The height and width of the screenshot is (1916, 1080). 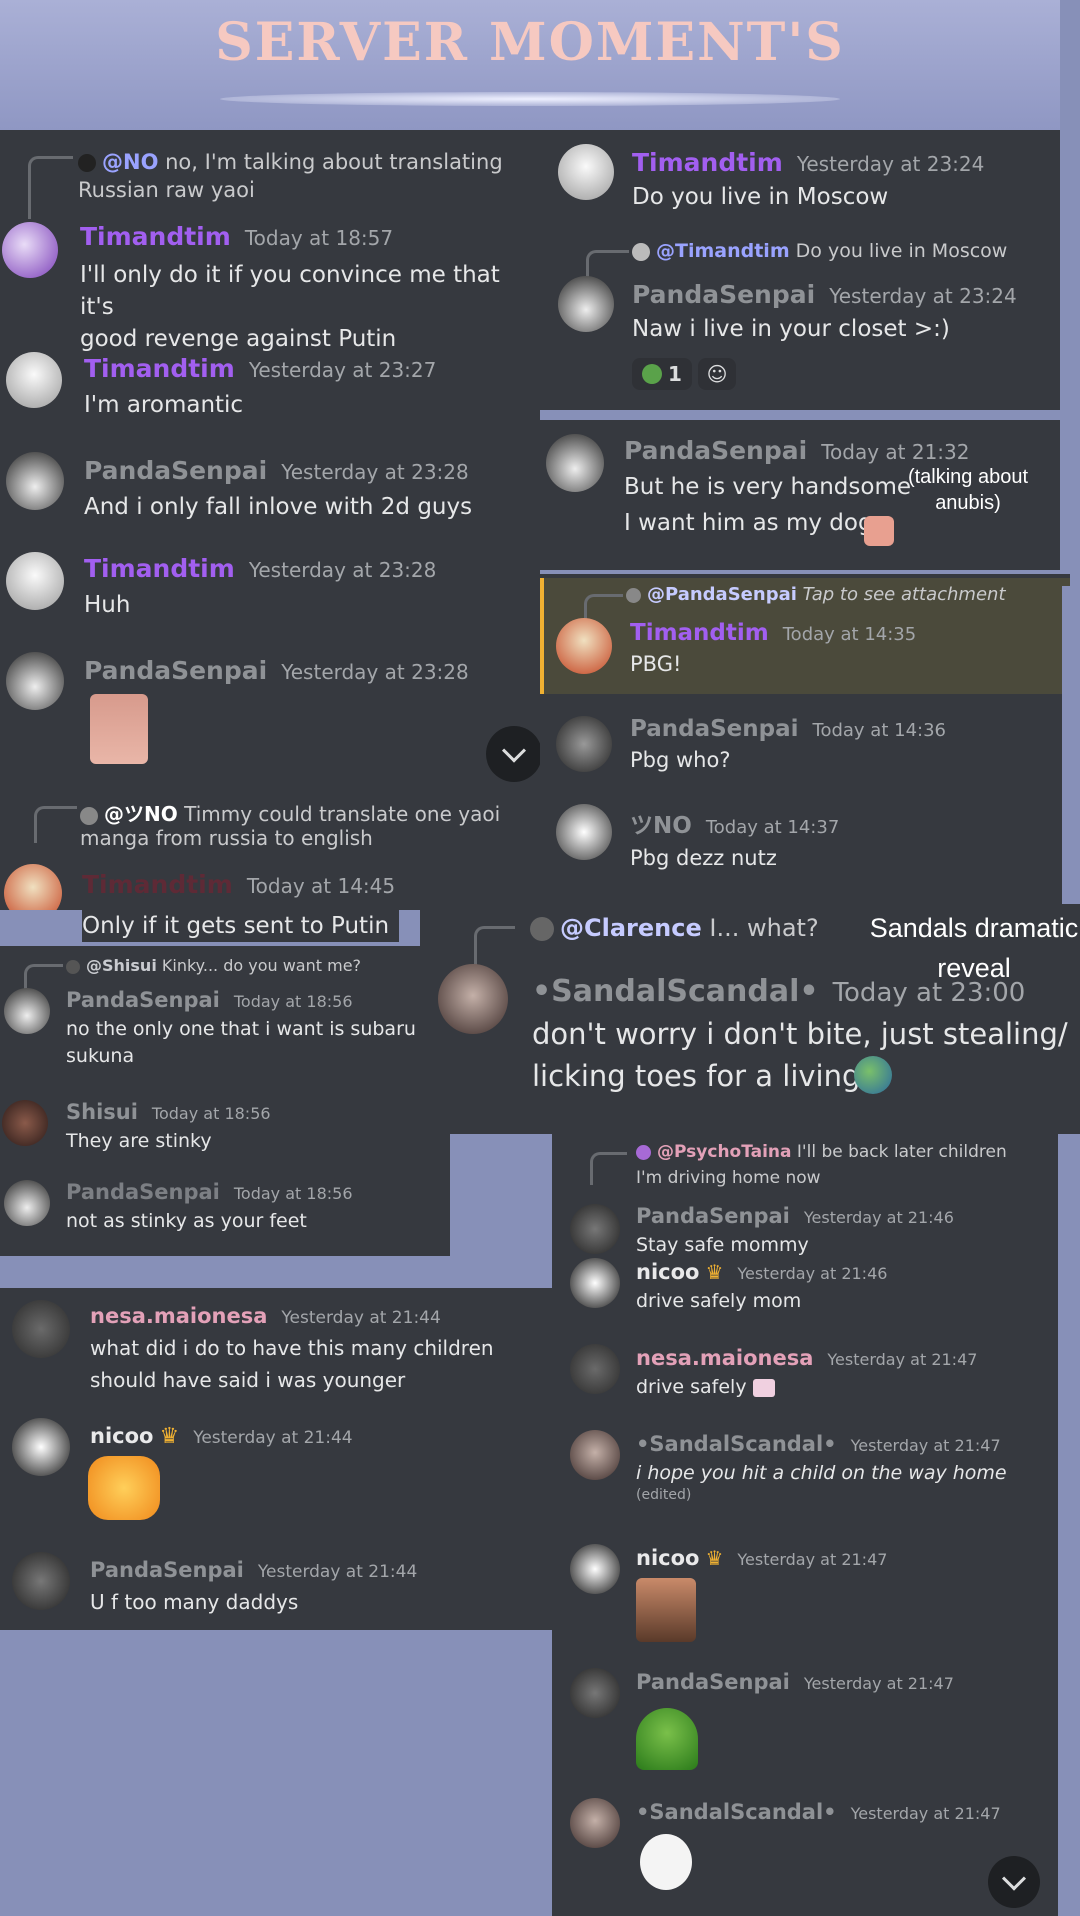 I want to click on banner-glow, so click(x=530, y=99).